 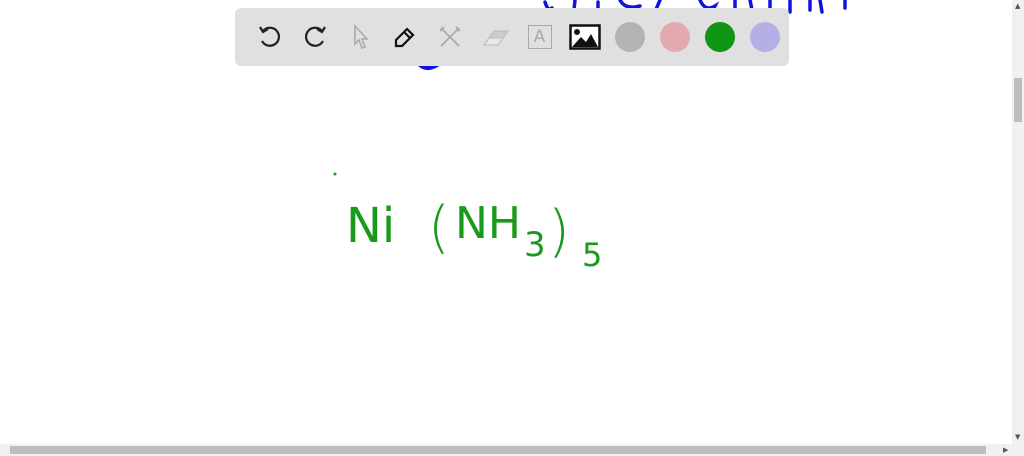 What do you see at coordinates (1005, 450) in the screenshot?
I see `scroll-right-arrow-icon: ▶` at bounding box center [1005, 450].